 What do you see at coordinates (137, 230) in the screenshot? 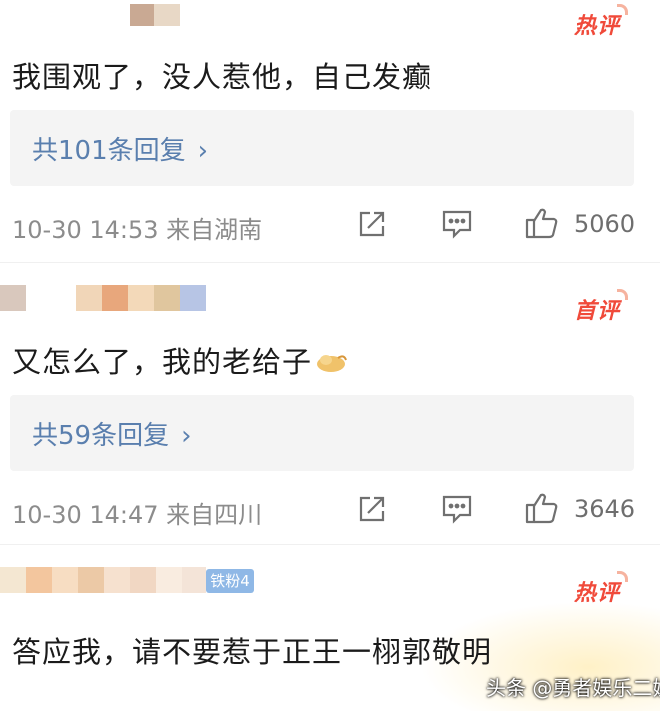
I see `comment-meta: 10-30 14:53 来自湖南` at bounding box center [137, 230].